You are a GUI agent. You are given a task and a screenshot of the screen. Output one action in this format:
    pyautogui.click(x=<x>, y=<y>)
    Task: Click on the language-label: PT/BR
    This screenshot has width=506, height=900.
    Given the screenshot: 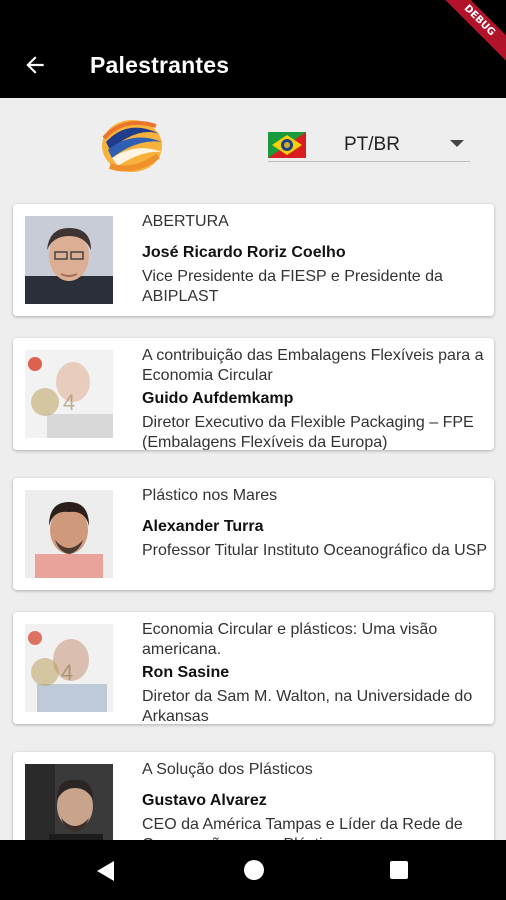 What is the action you would take?
    pyautogui.click(x=372, y=144)
    